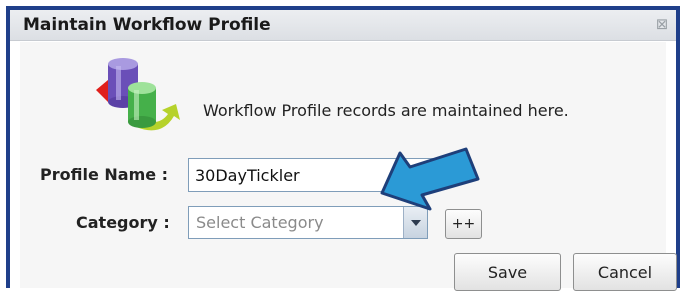 This screenshot has height=291, width=686. What do you see at coordinates (625, 272) in the screenshot?
I see `cancel-button: Cancel` at bounding box center [625, 272].